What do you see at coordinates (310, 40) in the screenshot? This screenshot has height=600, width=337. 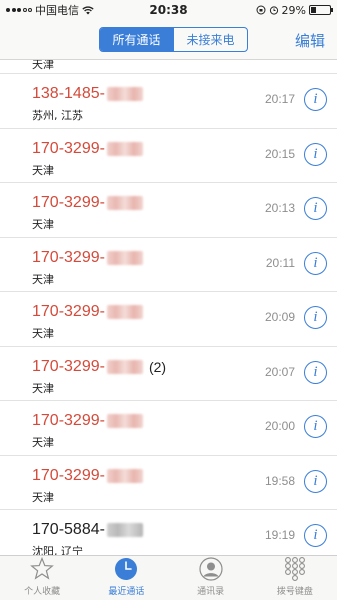 I see `edit-button: 编辑` at bounding box center [310, 40].